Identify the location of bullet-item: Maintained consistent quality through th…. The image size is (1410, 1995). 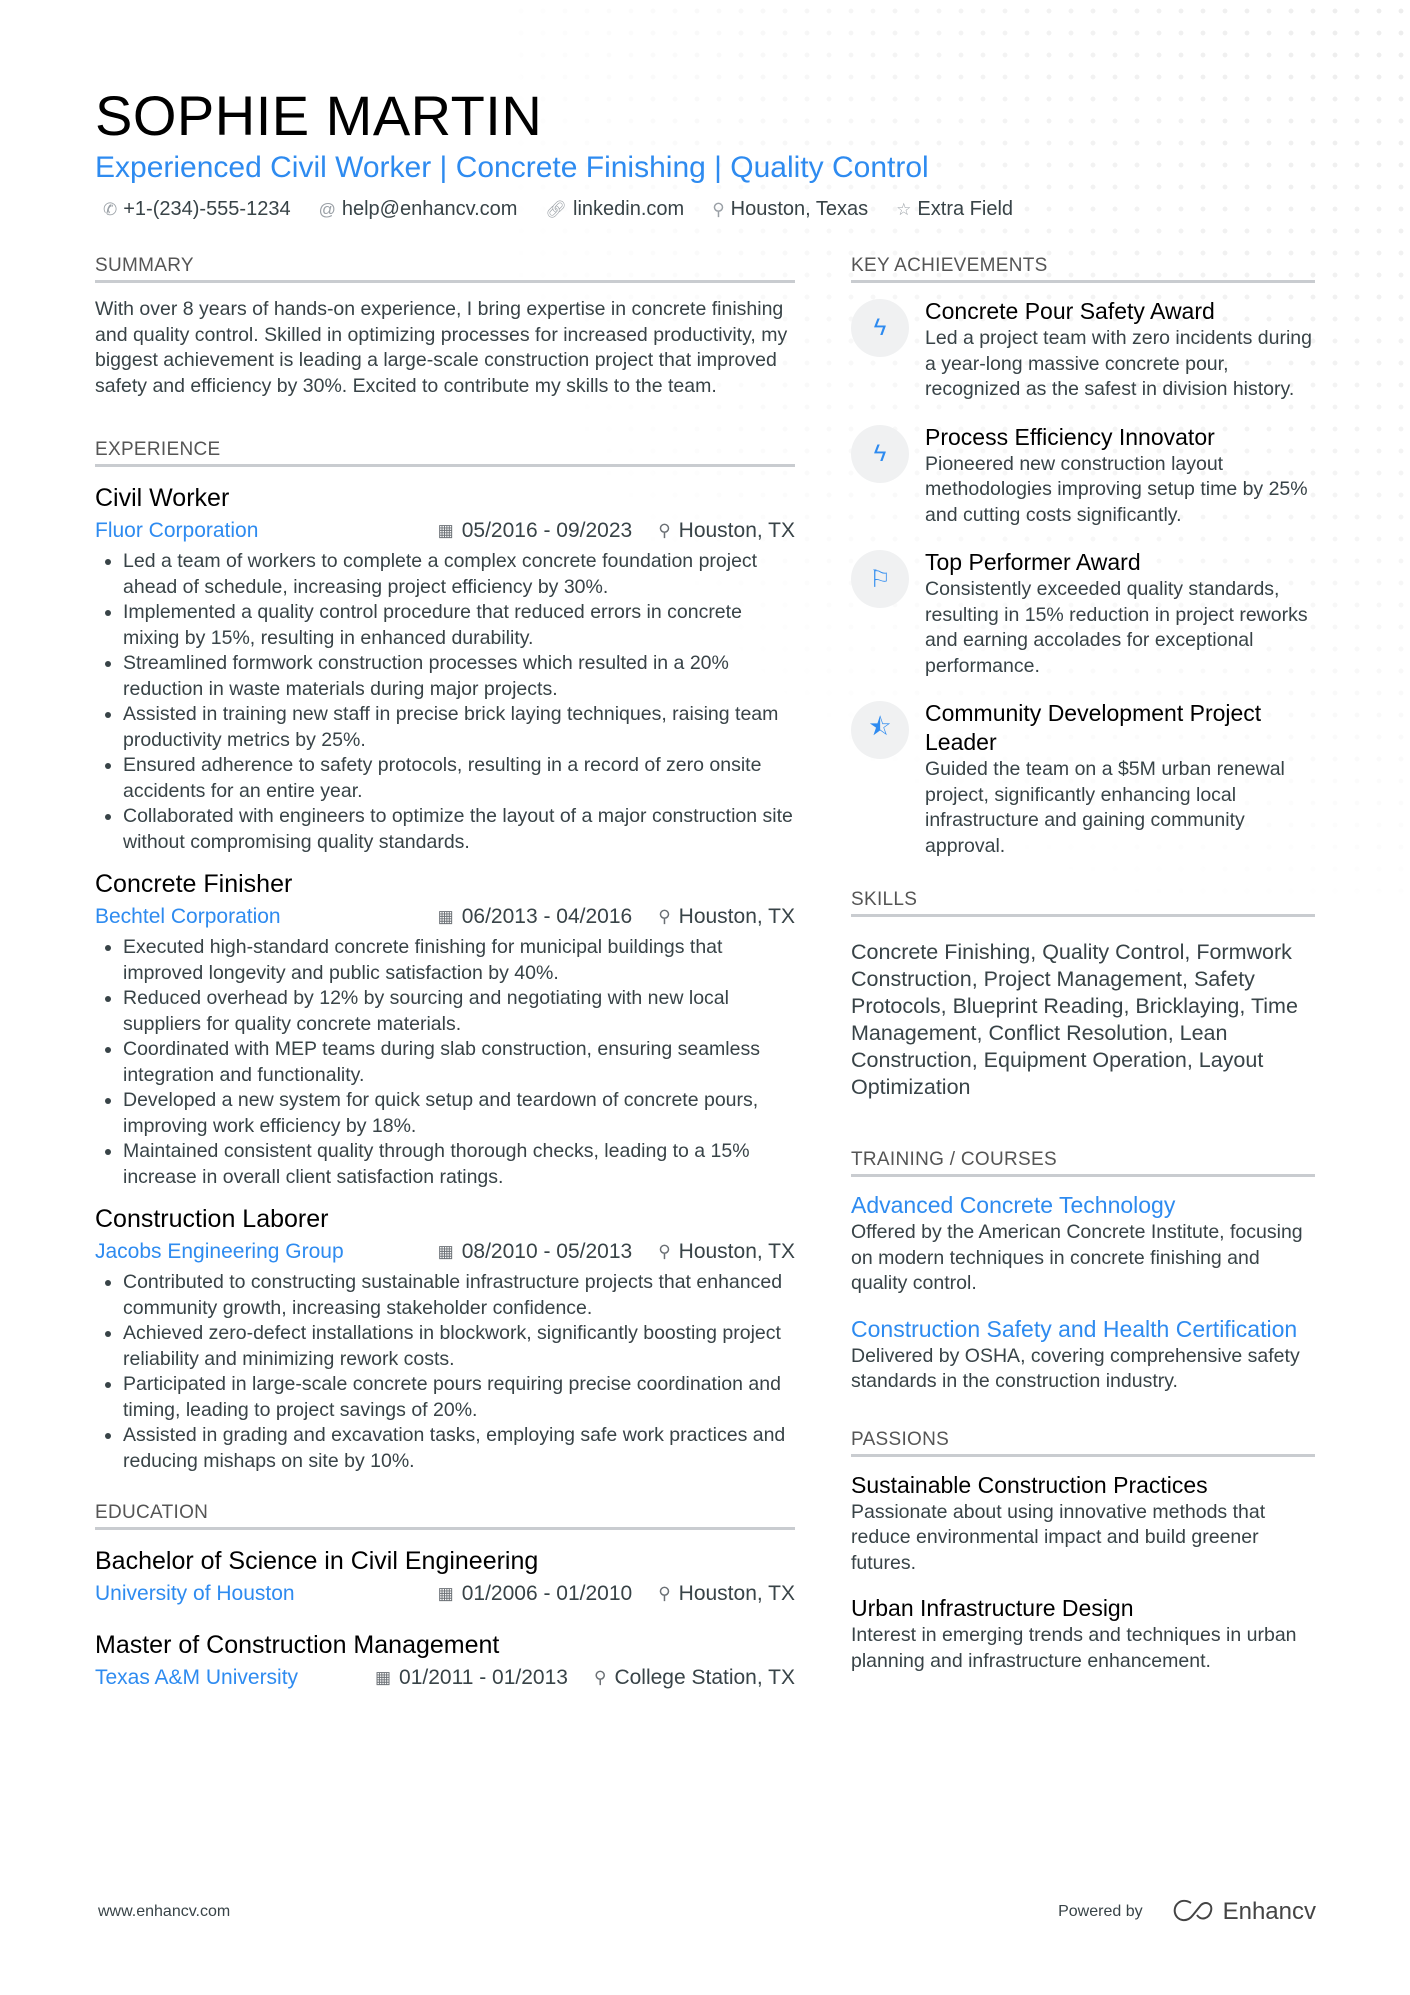
(459, 1164).